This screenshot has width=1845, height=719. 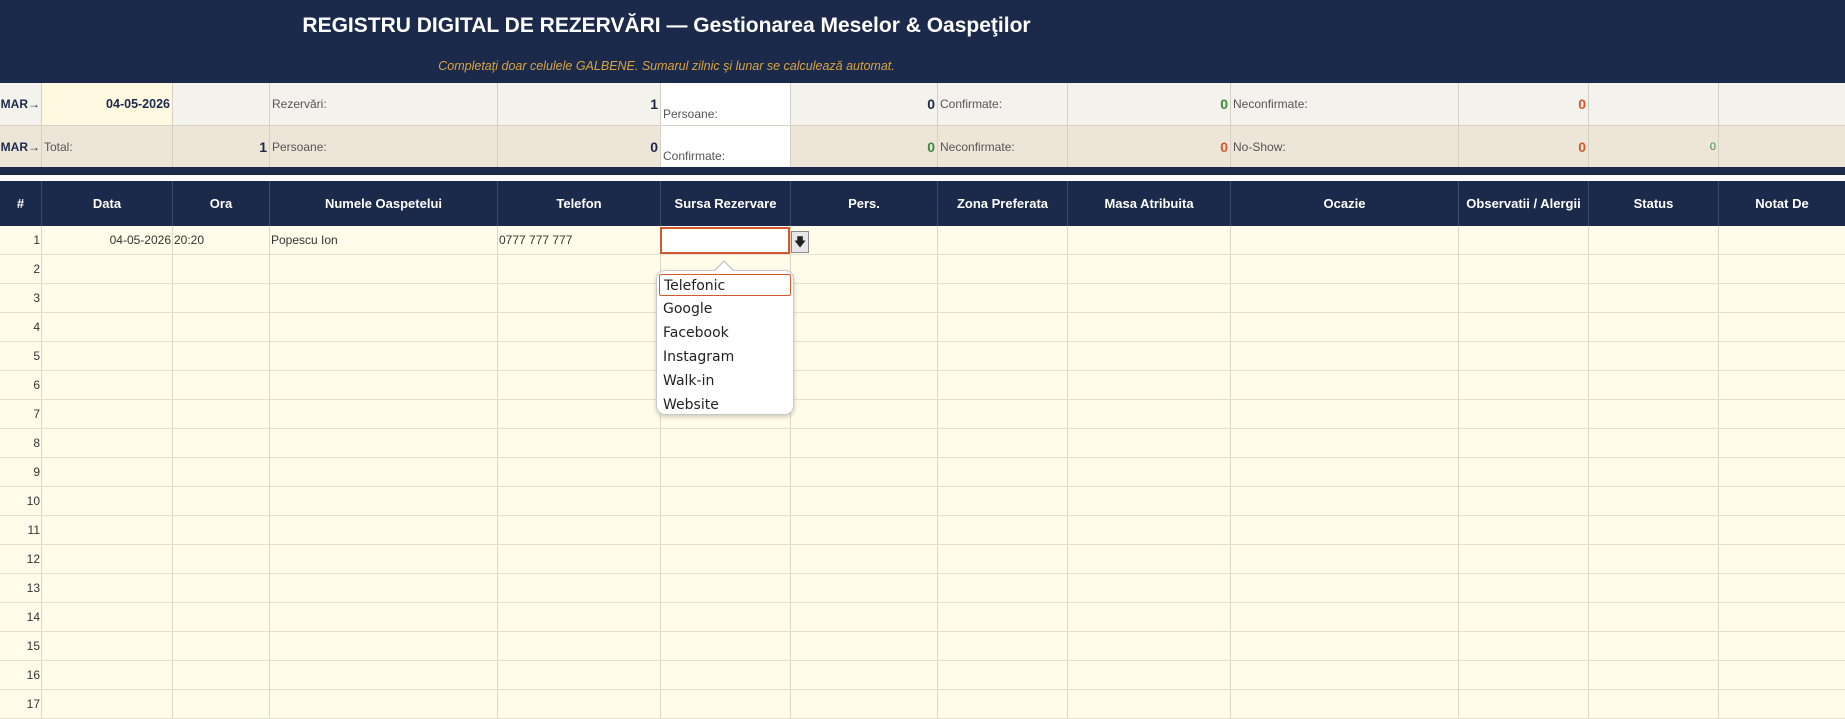 What do you see at coordinates (21, 104) in the screenshot?
I see `summary-daily-label-cell: SUMAR→` at bounding box center [21, 104].